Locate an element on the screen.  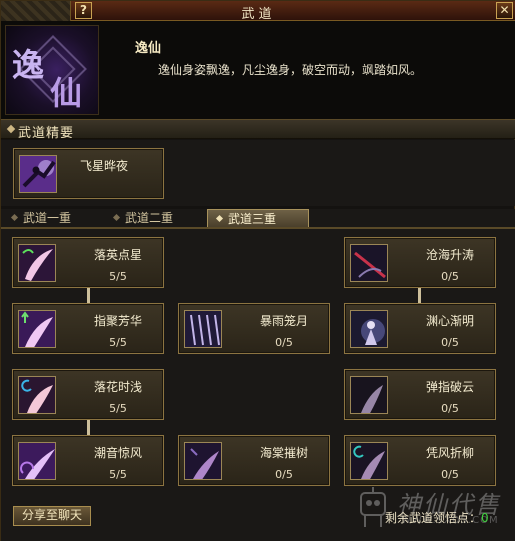
skill-name: 落花时浅 is located at coordinates (117, 387).